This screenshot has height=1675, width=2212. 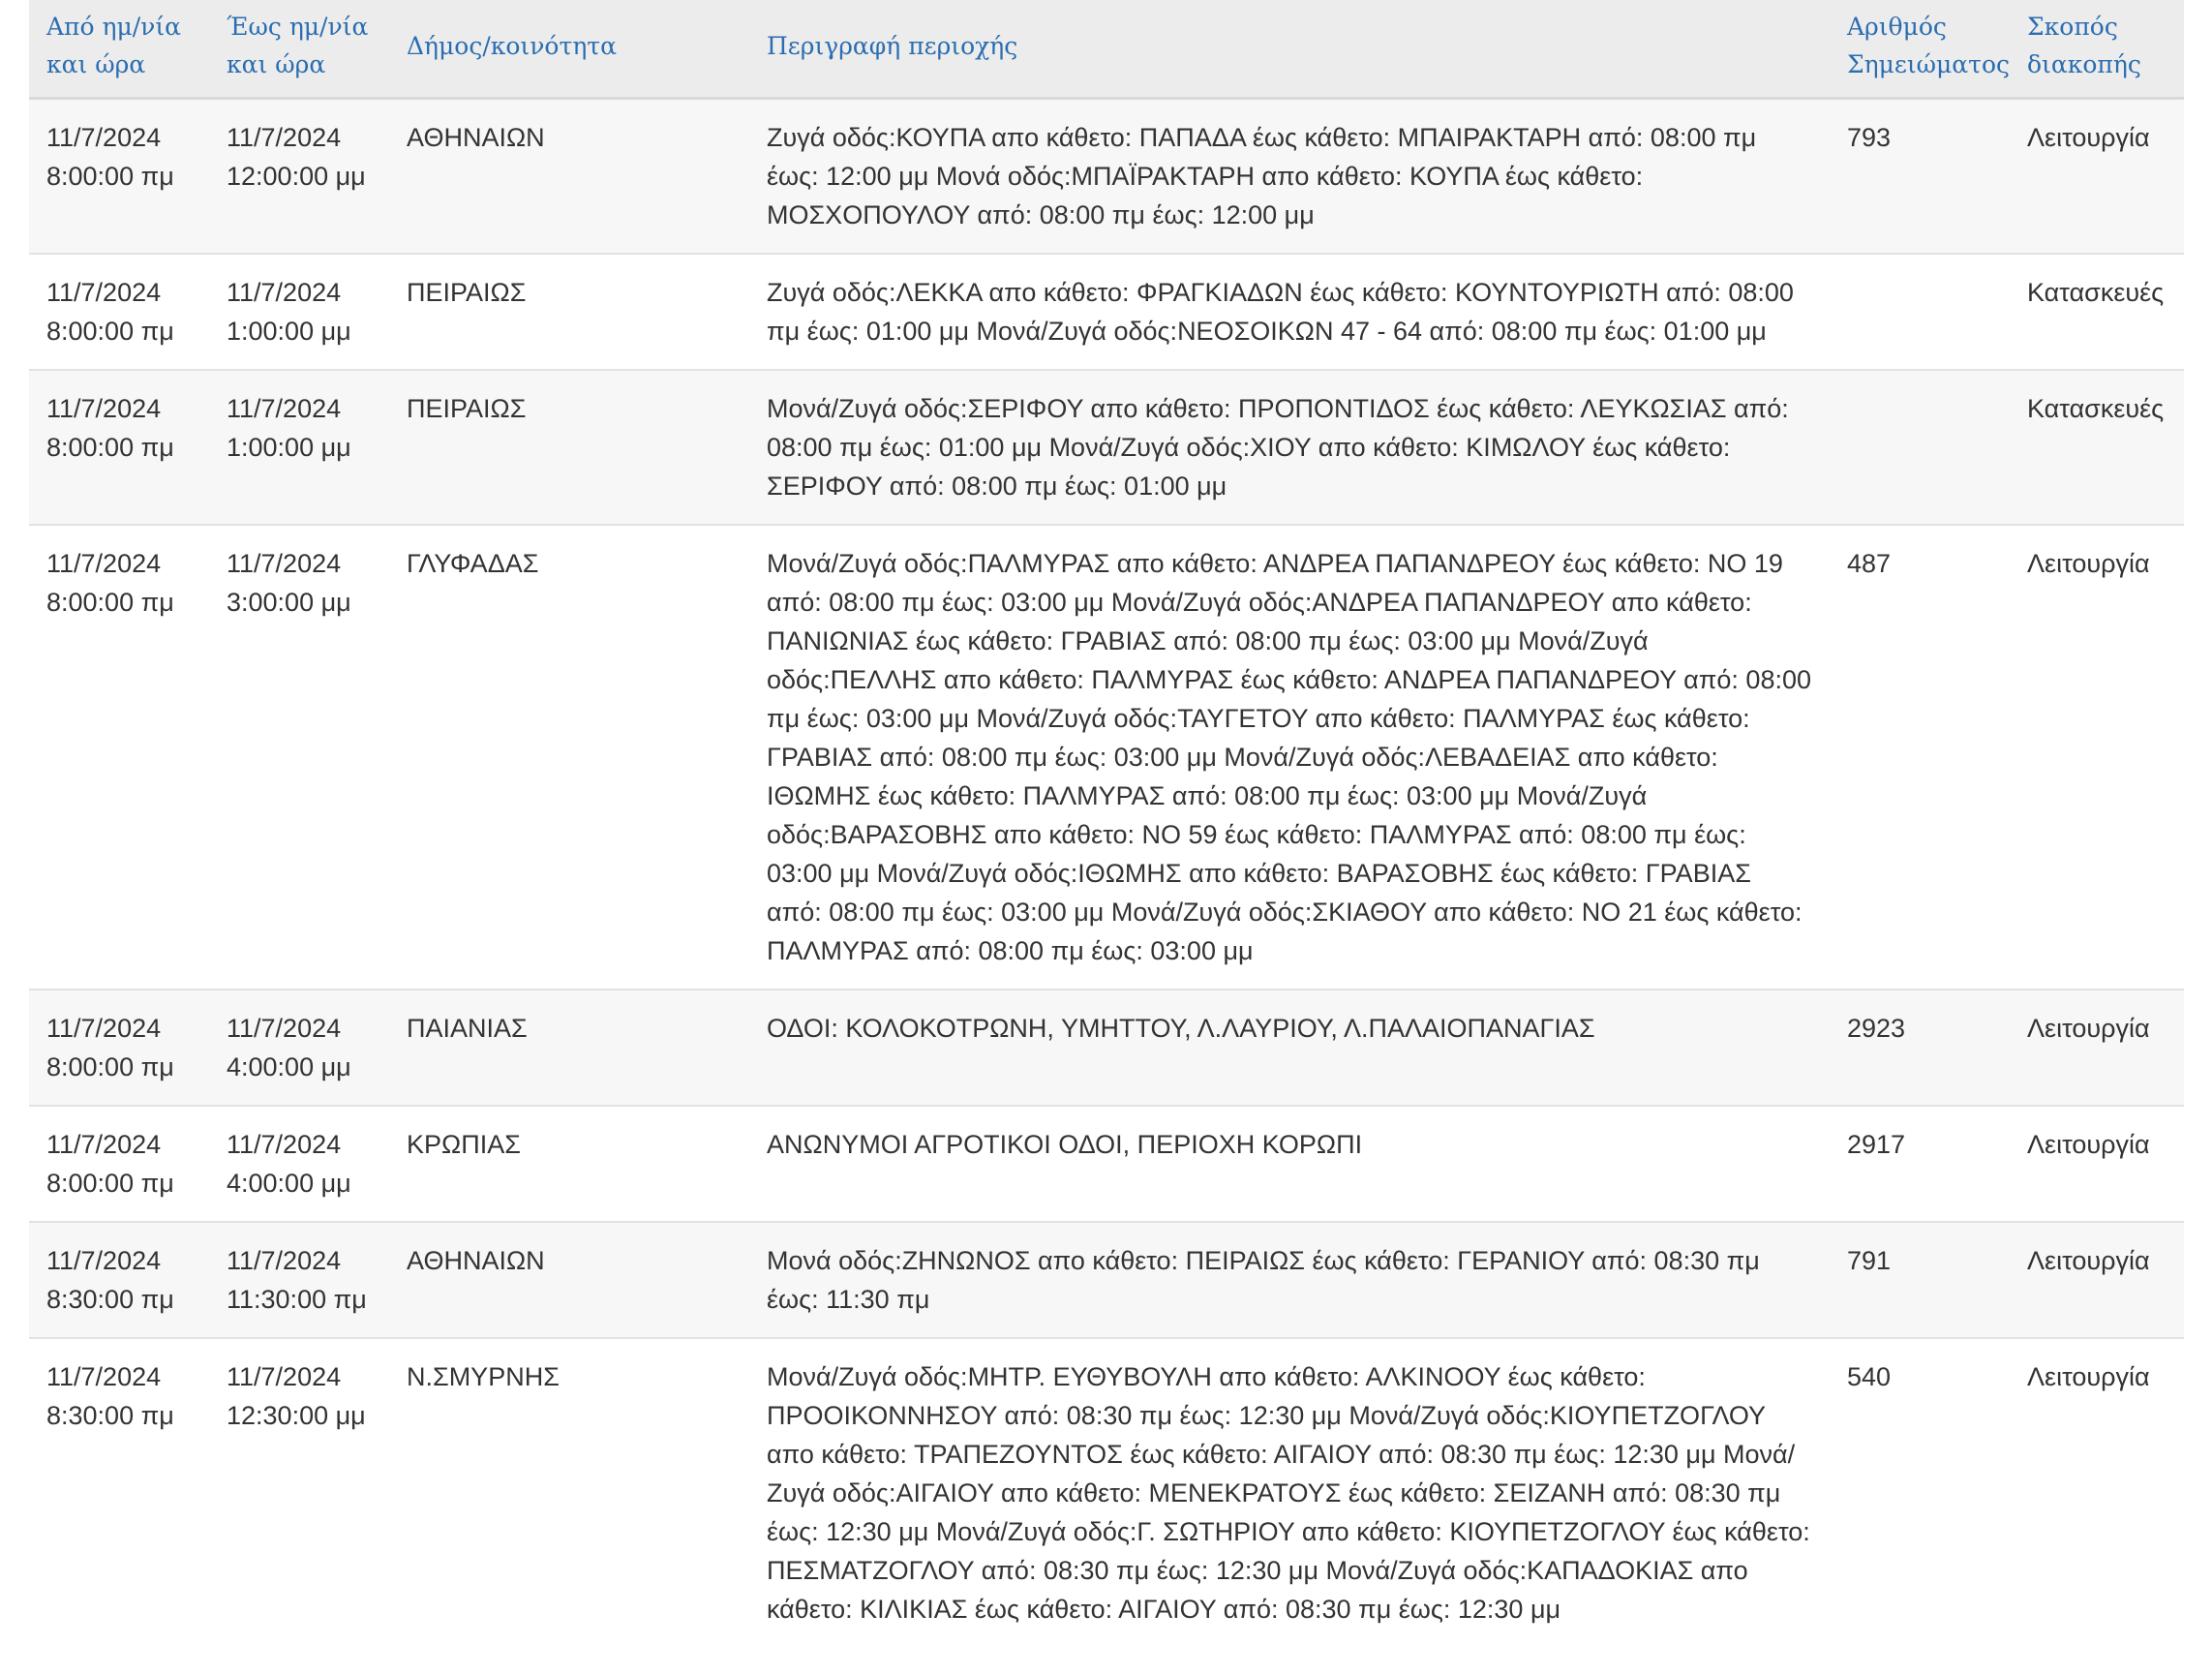 What do you see at coordinates (569, 1048) in the screenshot?
I see `cell-municipality: ΠΑΙΑΝΙΑΣ` at bounding box center [569, 1048].